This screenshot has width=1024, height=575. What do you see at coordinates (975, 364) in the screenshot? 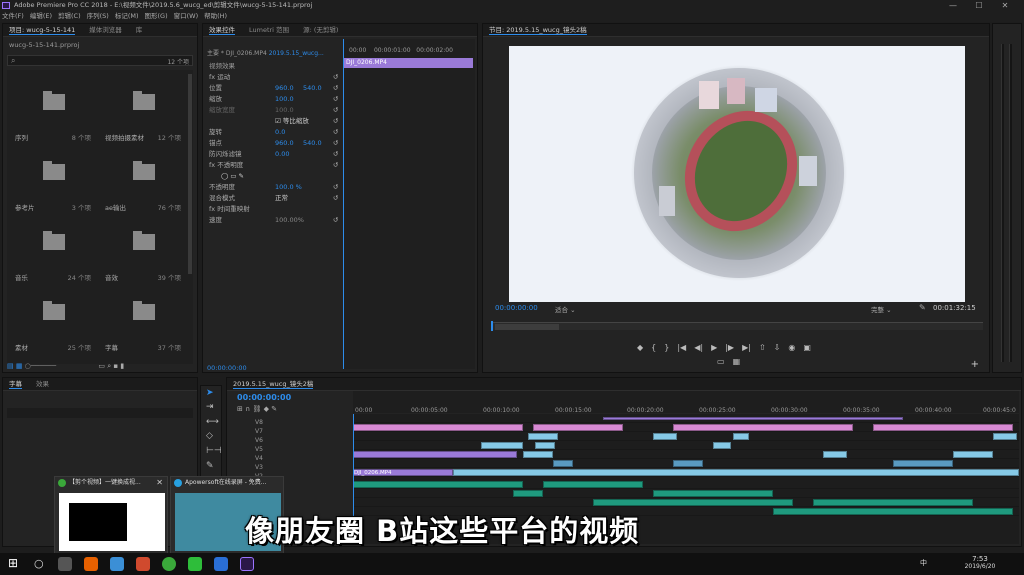
I see `add-button-icon: +` at bounding box center [975, 364].